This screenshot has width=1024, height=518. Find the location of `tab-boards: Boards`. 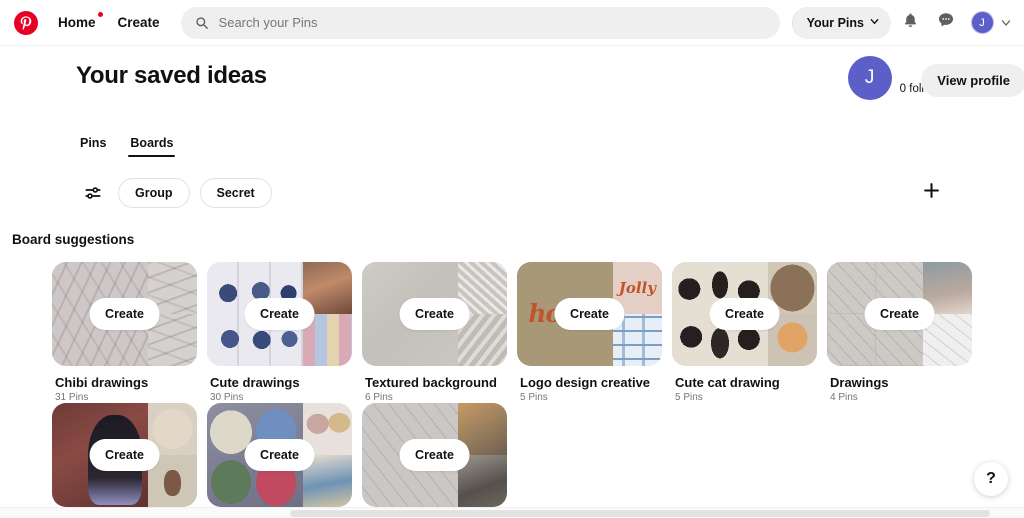

tab-boards: Boards is located at coordinates (151, 144).